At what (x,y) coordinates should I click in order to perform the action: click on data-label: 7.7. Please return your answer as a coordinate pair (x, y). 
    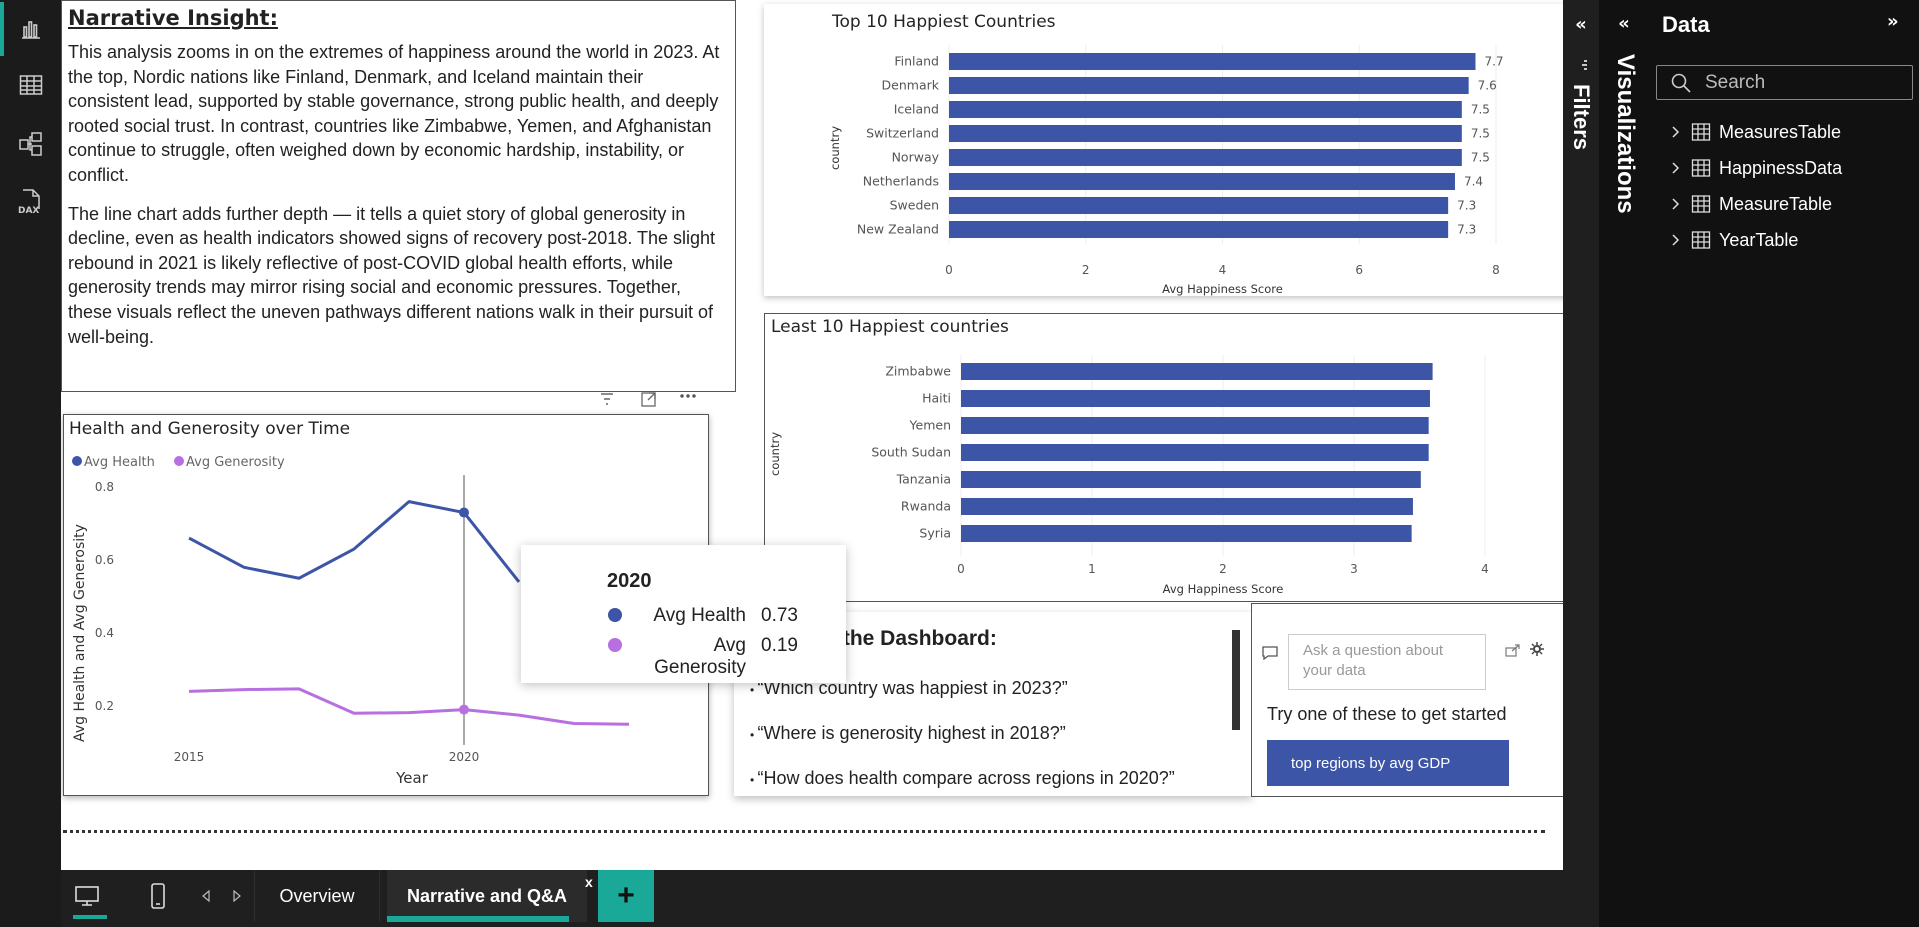
    Looking at the image, I should click on (1493, 62).